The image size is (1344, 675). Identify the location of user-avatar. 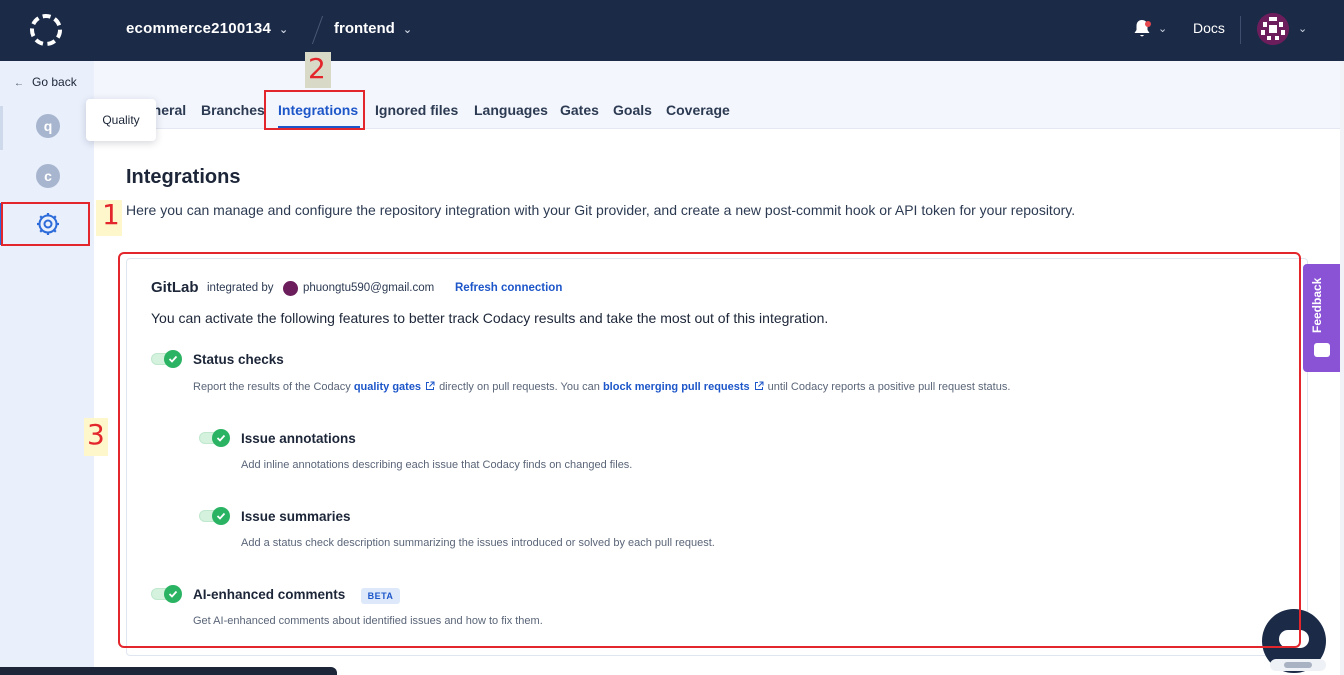
(1273, 29).